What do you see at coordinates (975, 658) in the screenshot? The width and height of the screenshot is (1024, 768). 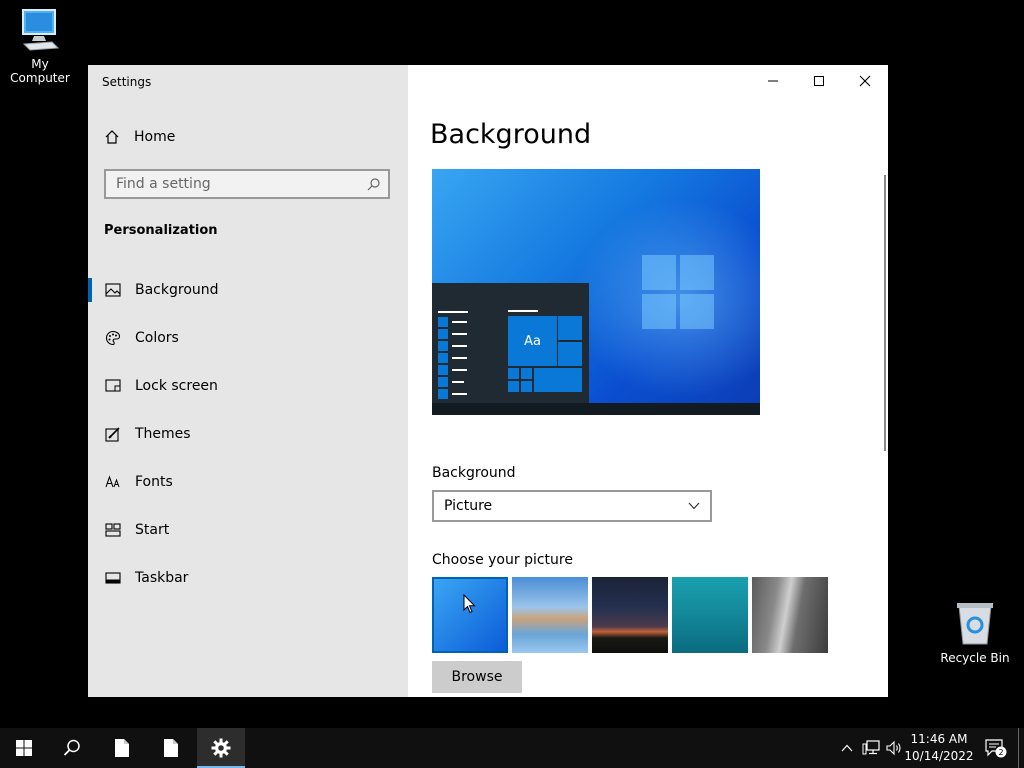 I see `recycle-bin-label: Recycle Bin` at bounding box center [975, 658].